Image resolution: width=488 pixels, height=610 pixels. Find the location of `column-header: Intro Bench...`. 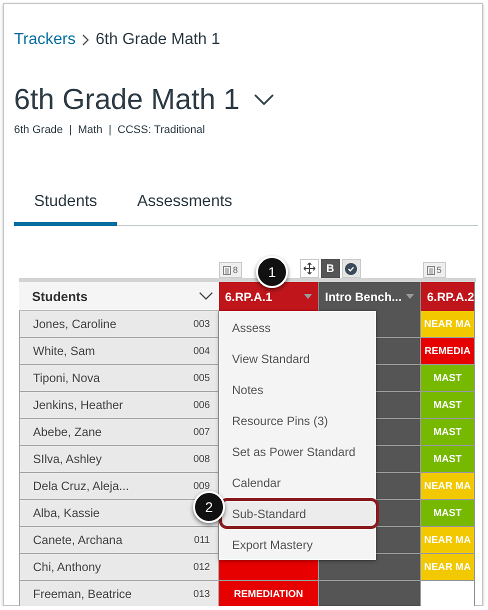

column-header: Intro Bench... is located at coordinates (370, 296).